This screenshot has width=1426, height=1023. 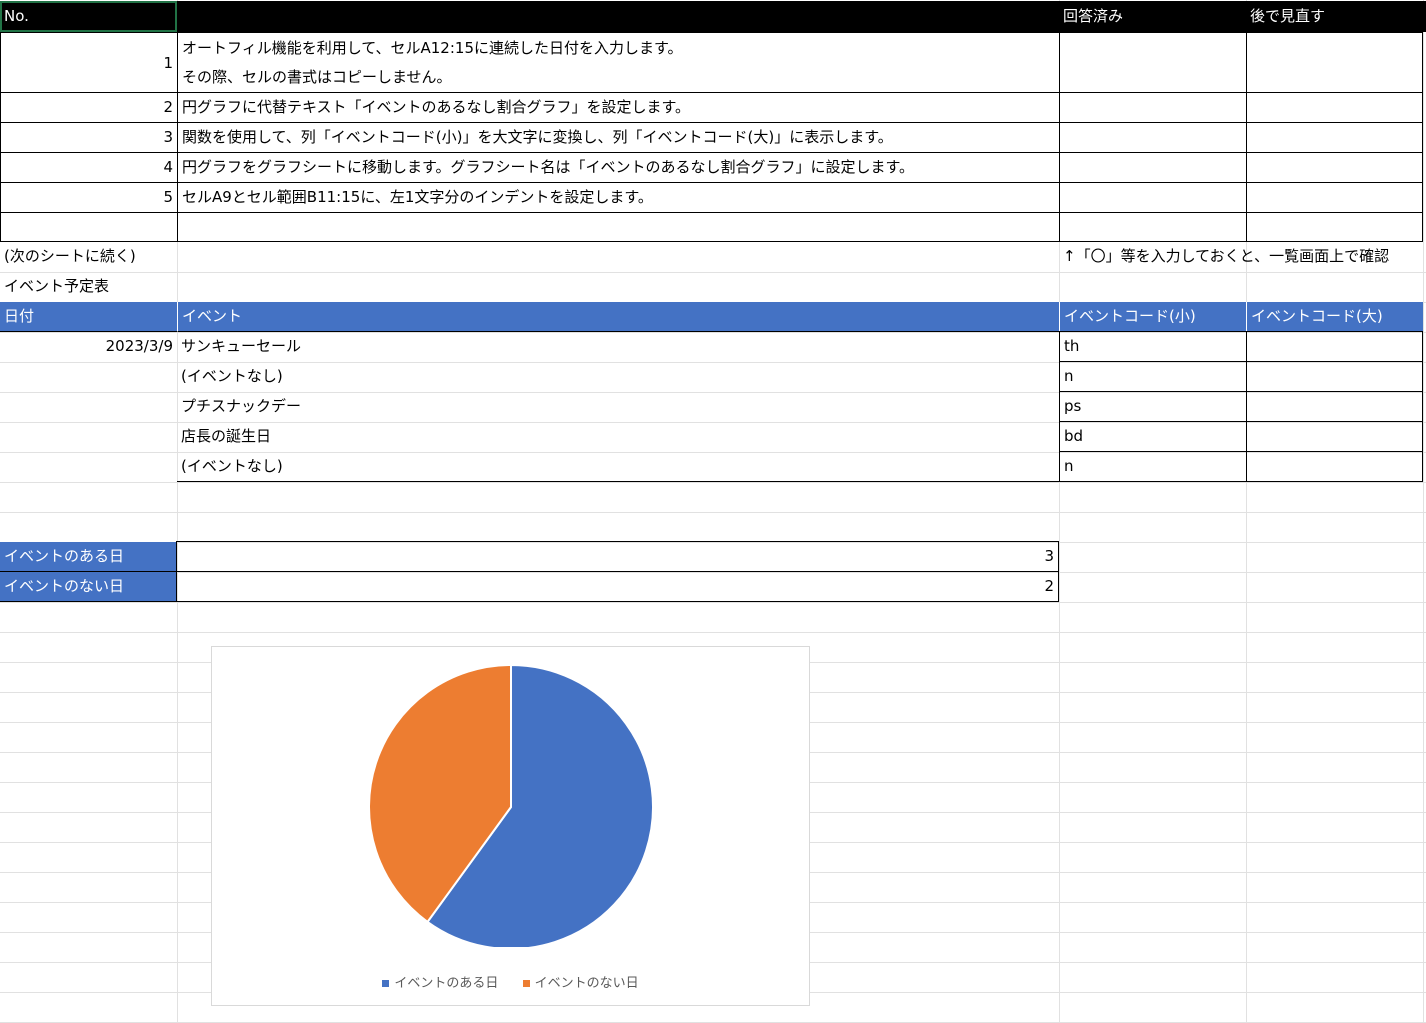 What do you see at coordinates (1153, 346) in the screenshot?
I see `code-small-cell: th` at bounding box center [1153, 346].